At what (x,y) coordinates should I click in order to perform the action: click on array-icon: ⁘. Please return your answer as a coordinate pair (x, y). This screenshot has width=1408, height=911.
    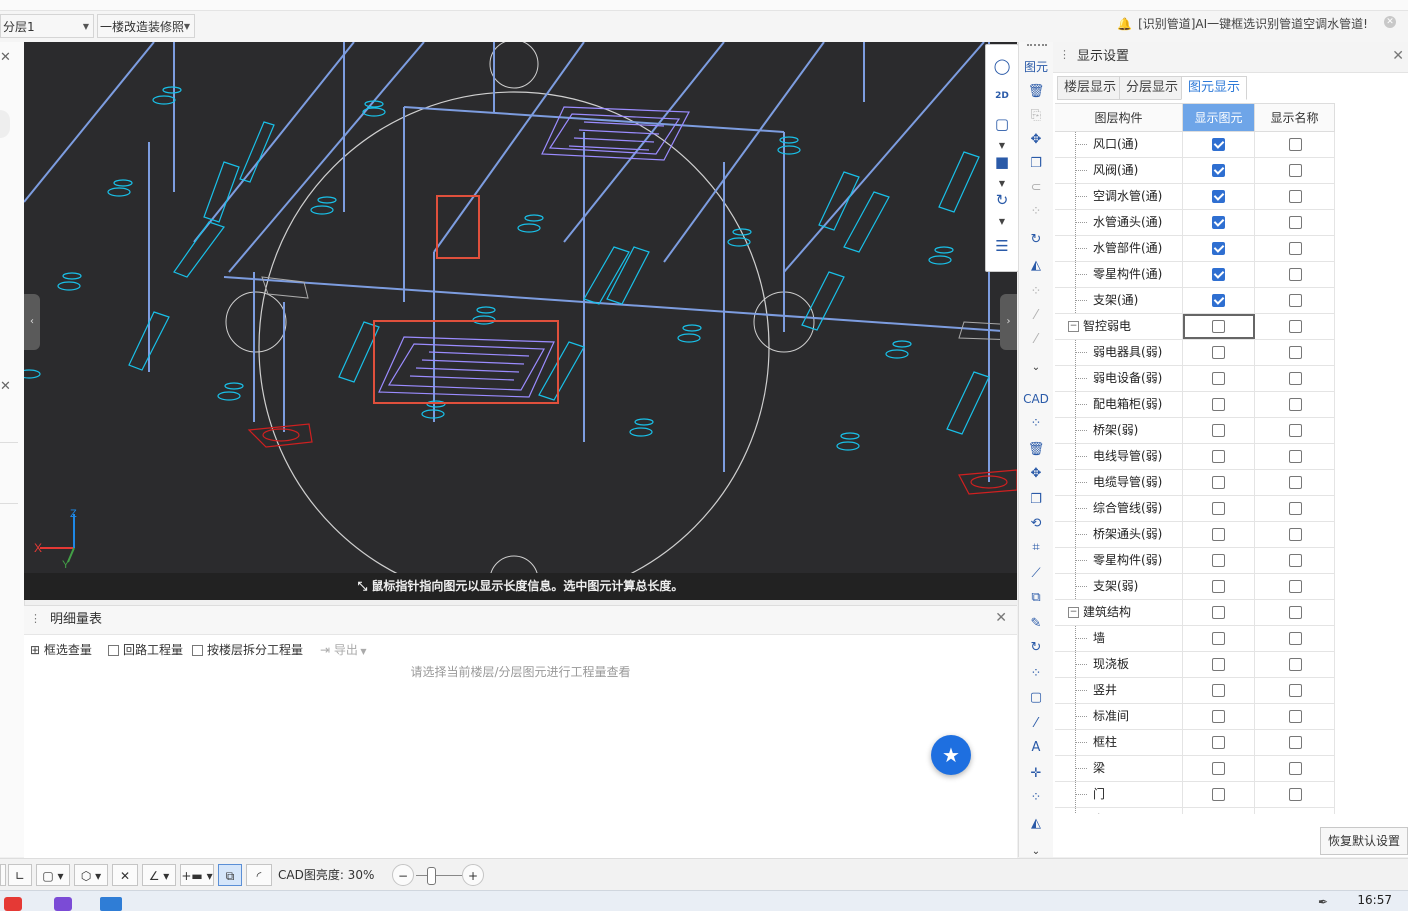
    Looking at the image, I should click on (1036, 212).